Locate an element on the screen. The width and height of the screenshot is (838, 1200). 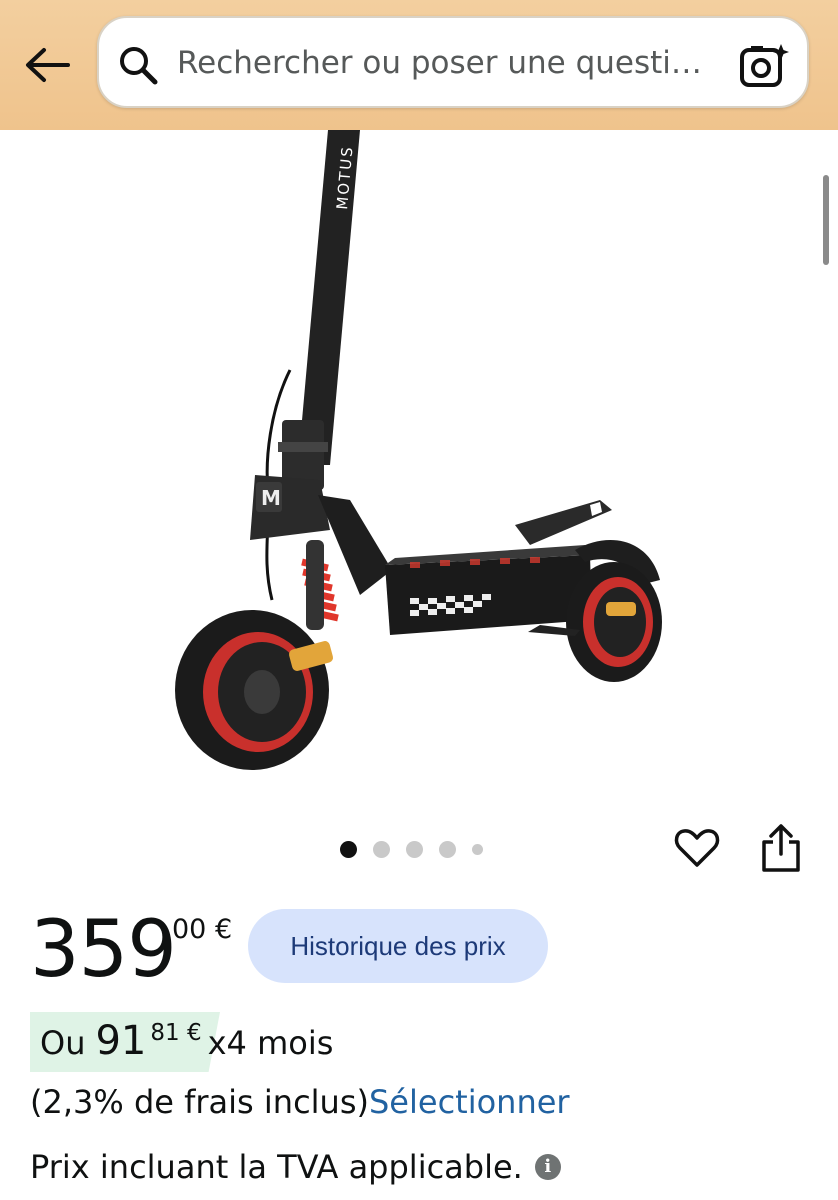
share-icon is located at coordinates (781, 848).